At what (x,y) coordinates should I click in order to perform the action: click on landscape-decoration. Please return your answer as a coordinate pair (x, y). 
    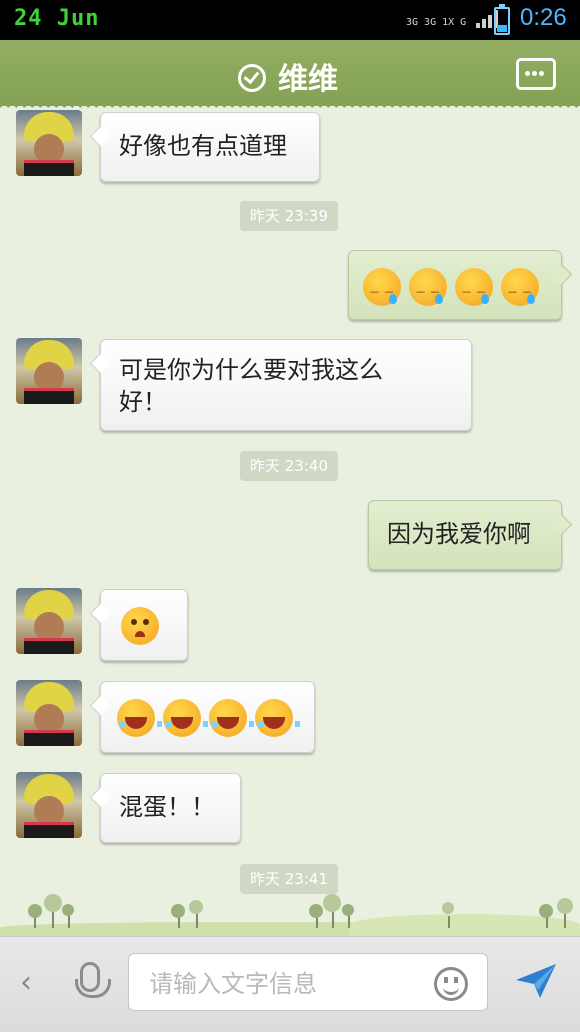
    Looking at the image, I should click on (290, 914).